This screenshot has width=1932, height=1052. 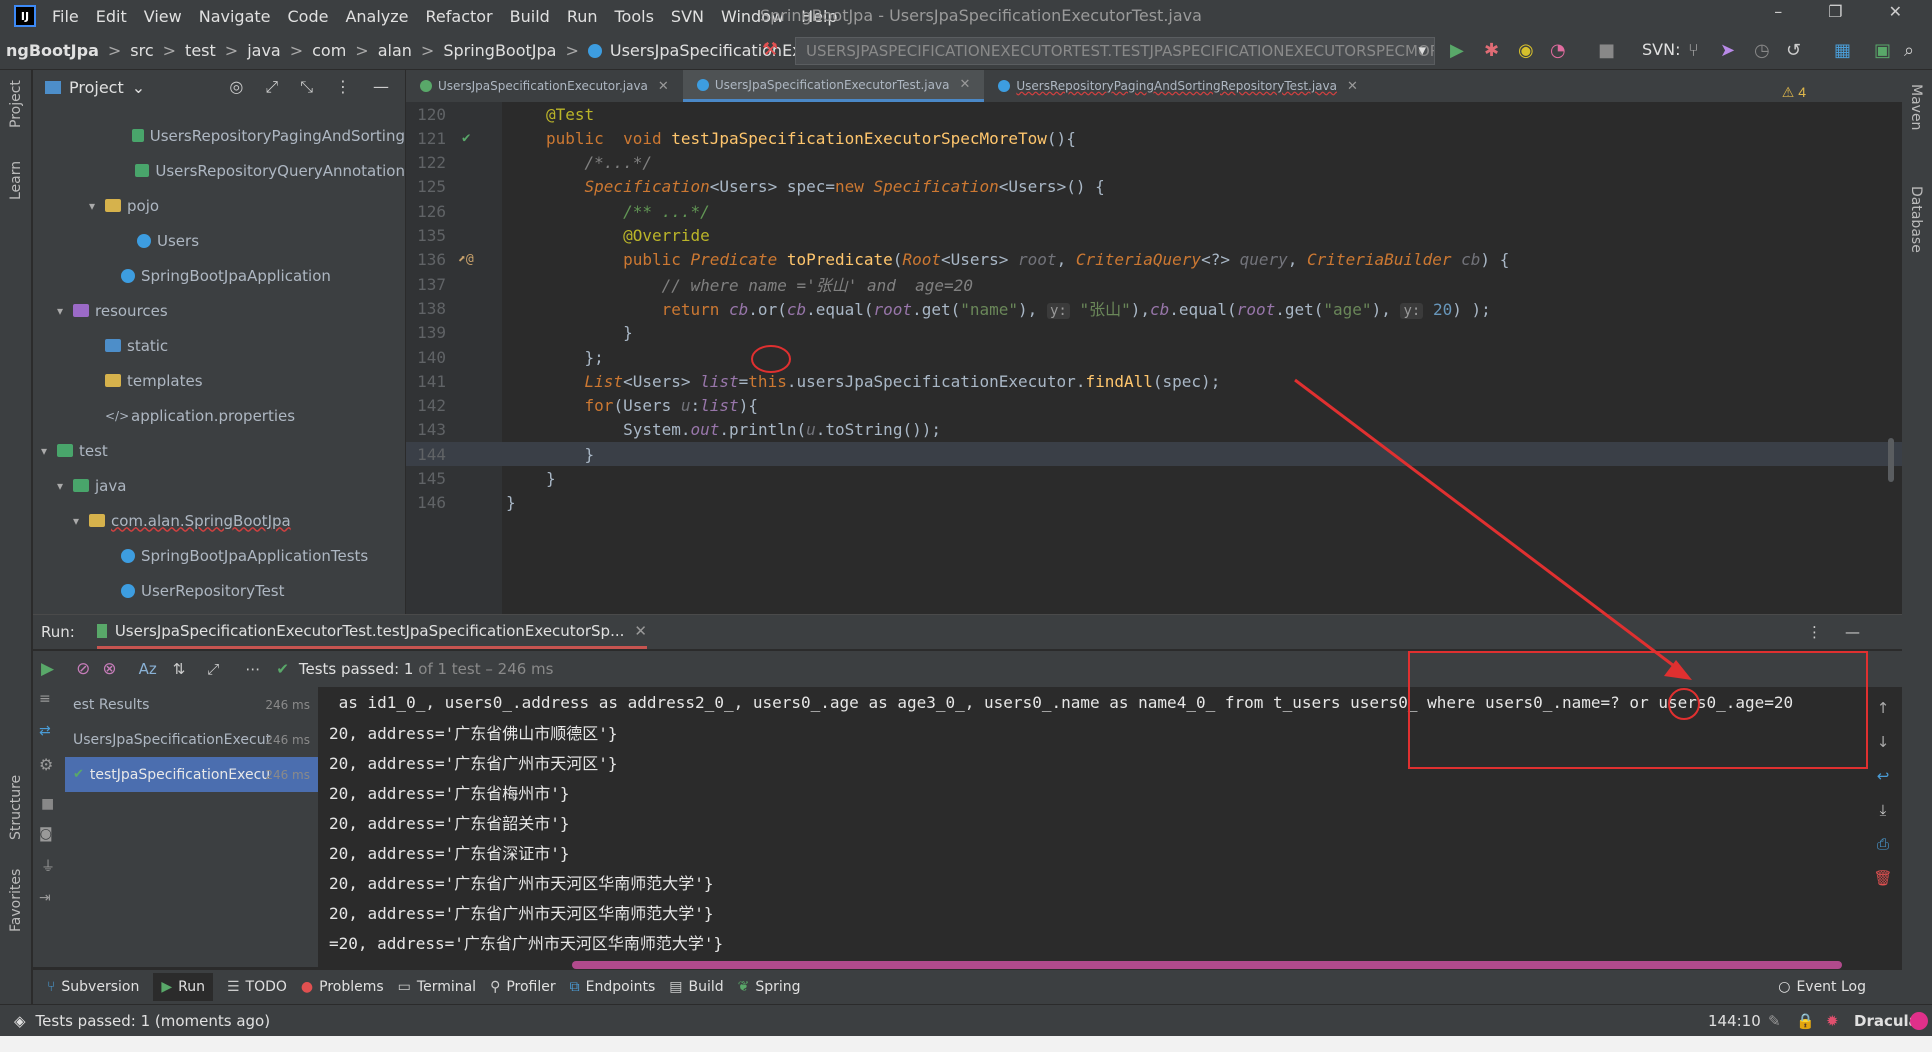 I want to click on code-line: 144 }, so click(x=1154, y=454).